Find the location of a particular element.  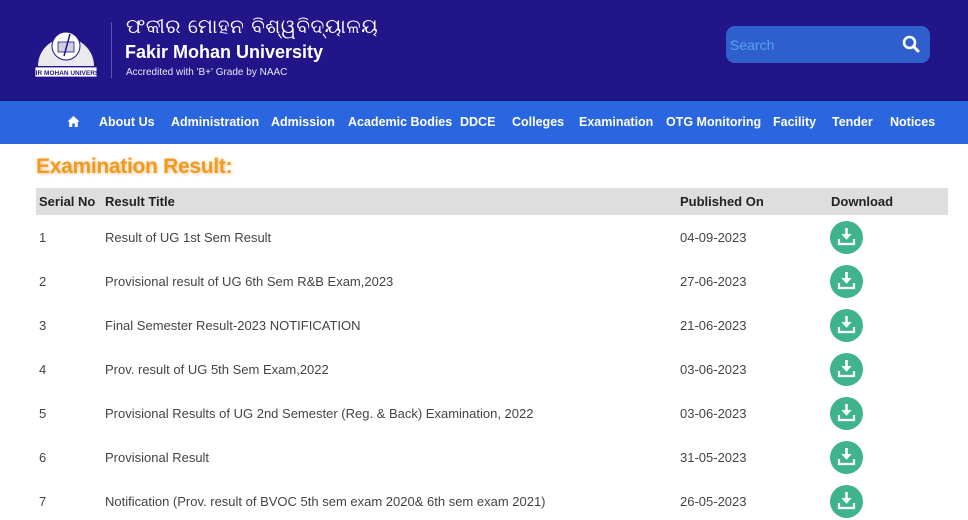

serial-number: 4 is located at coordinates (43, 369).